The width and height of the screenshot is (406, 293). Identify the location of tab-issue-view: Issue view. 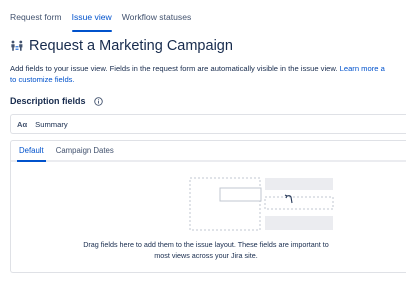
(91, 22).